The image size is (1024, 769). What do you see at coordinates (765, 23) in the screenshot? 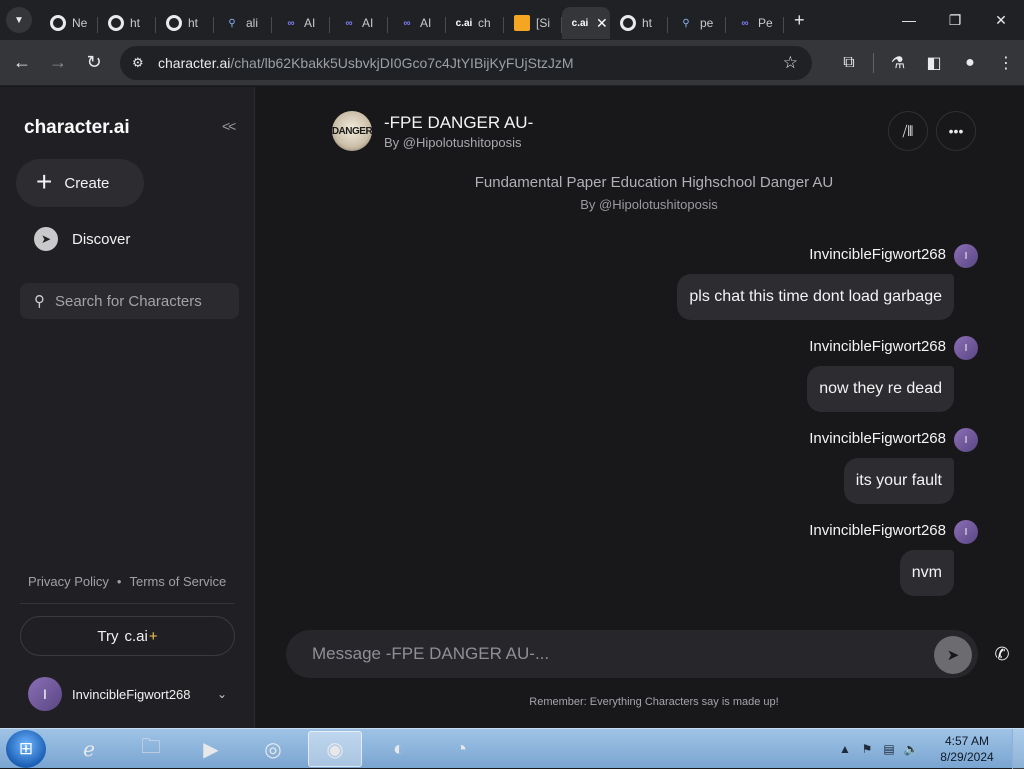
I see `tab-title: Pe` at bounding box center [765, 23].